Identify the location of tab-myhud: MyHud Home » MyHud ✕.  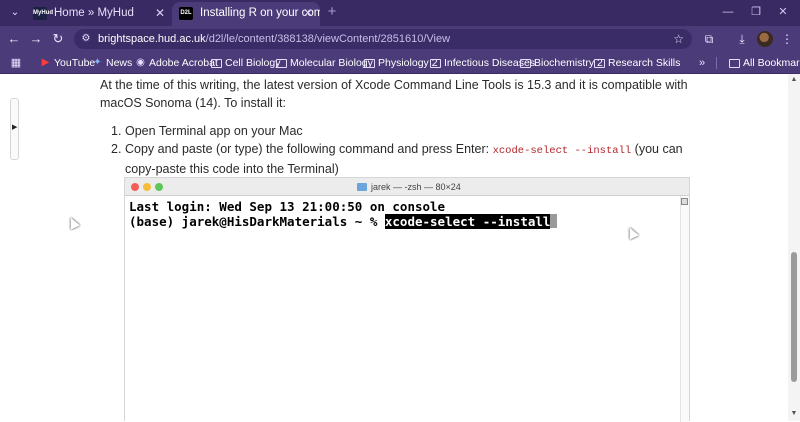
(99, 14).